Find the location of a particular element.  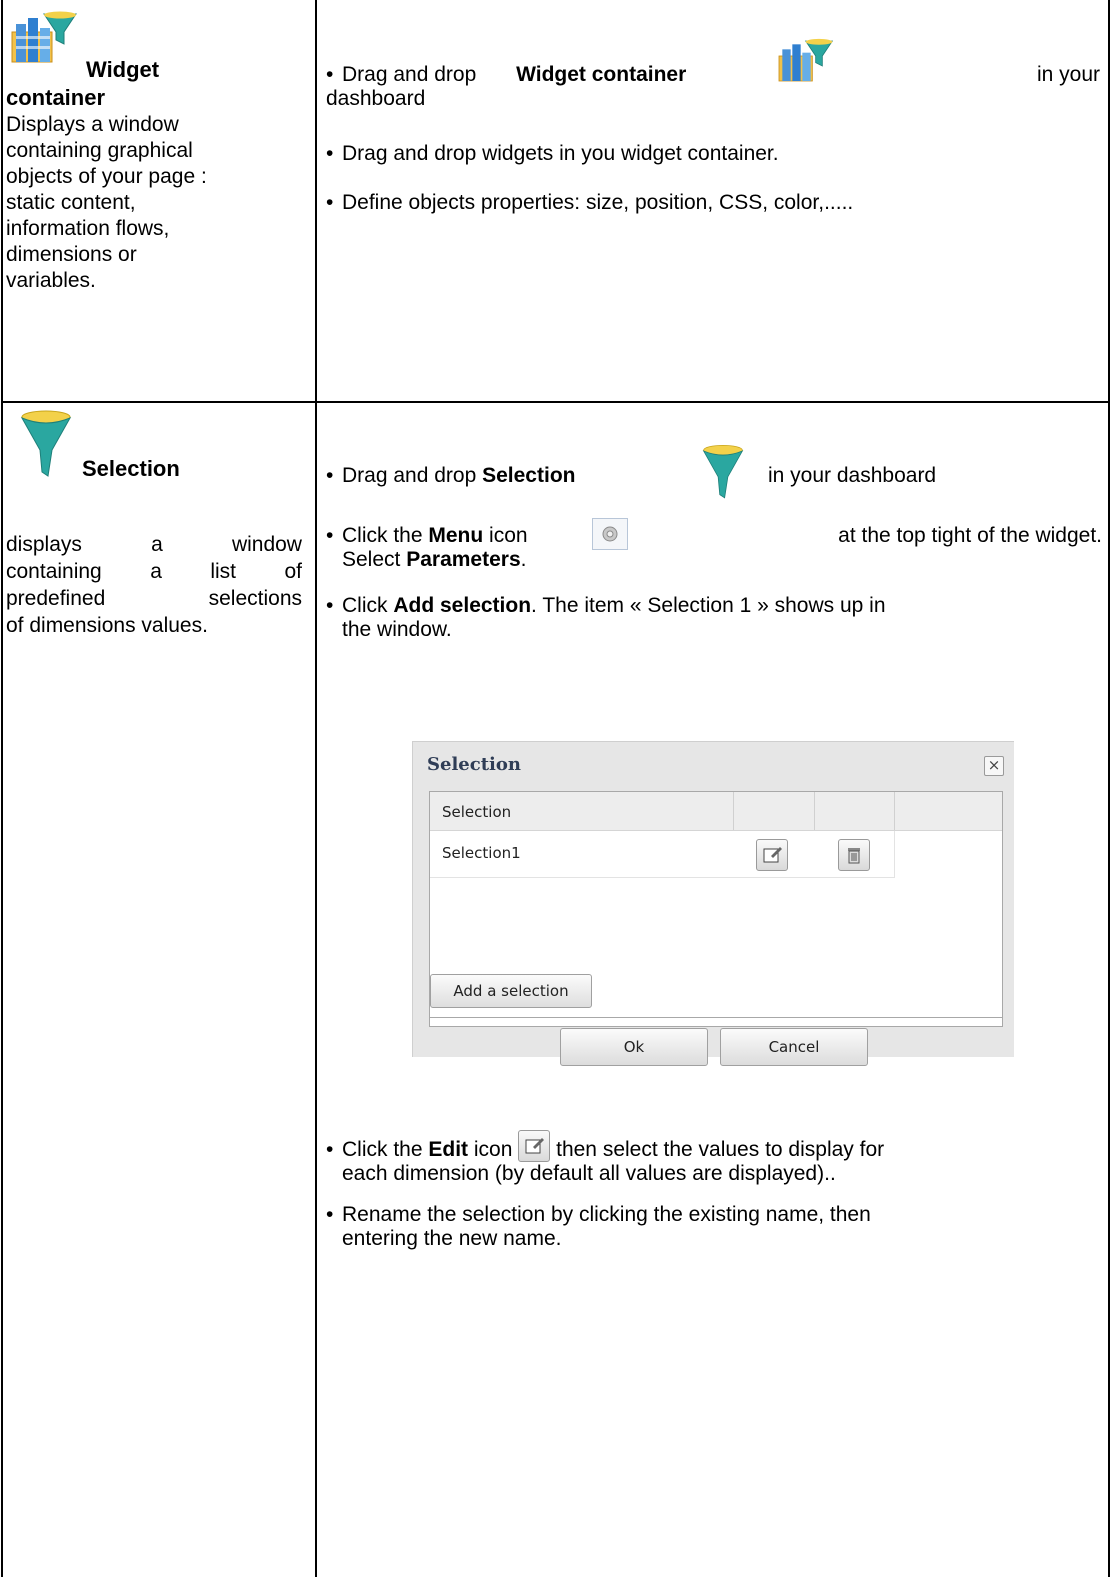

step-text: in your is located at coordinates (1068, 74).